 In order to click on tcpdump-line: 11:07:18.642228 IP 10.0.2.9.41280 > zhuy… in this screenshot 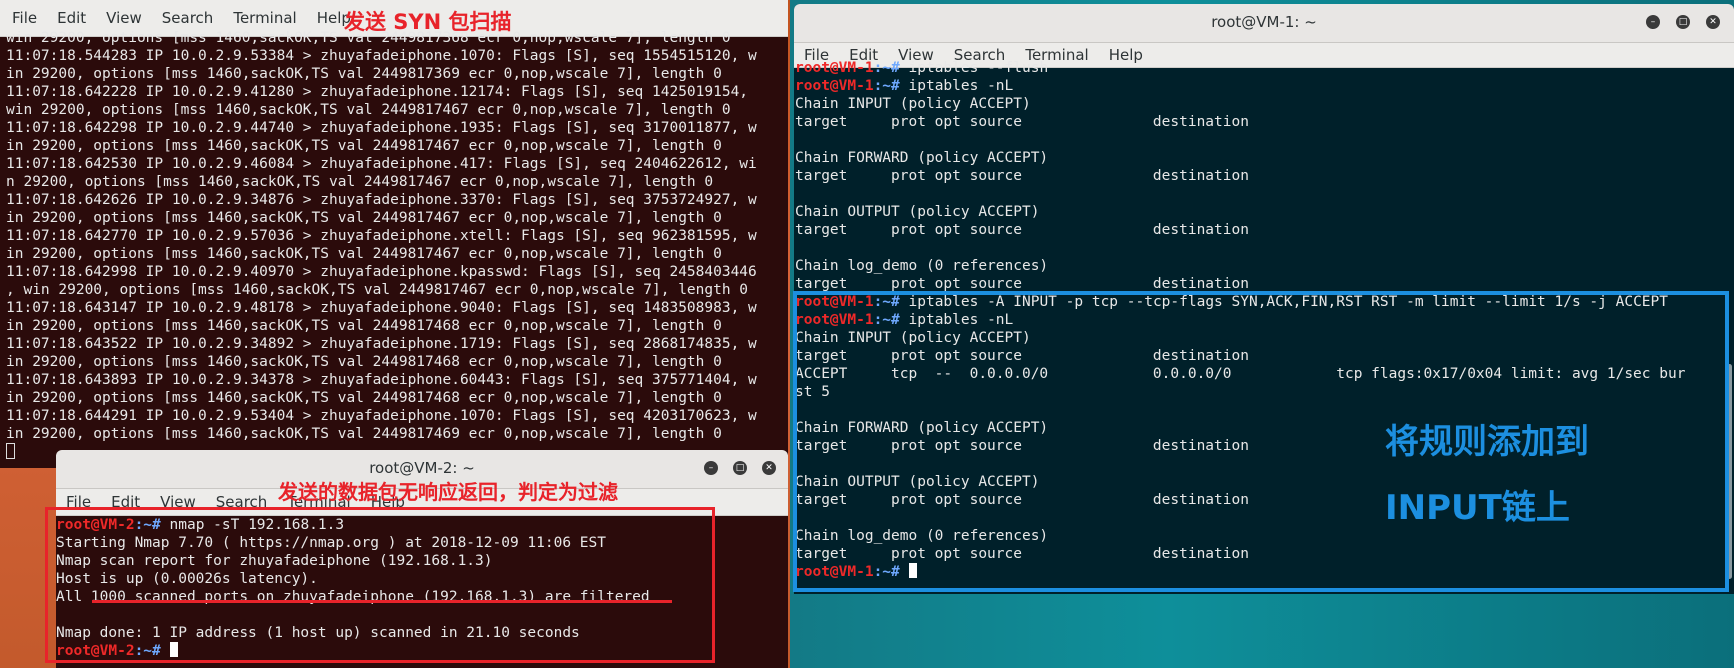, I will do `click(377, 92)`.